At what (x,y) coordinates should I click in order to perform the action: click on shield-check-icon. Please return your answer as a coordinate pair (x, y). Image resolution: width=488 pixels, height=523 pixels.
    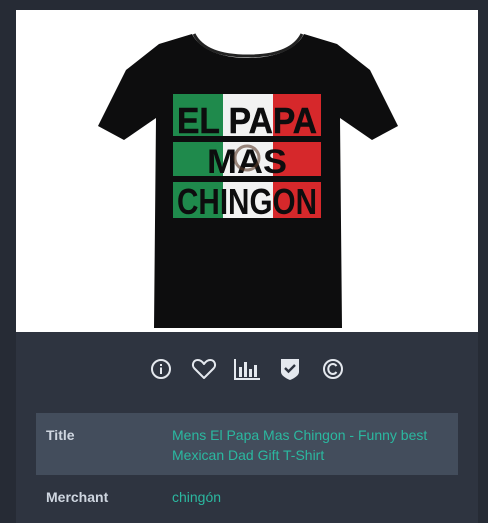
    Looking at the image, I should click on (290, 369).